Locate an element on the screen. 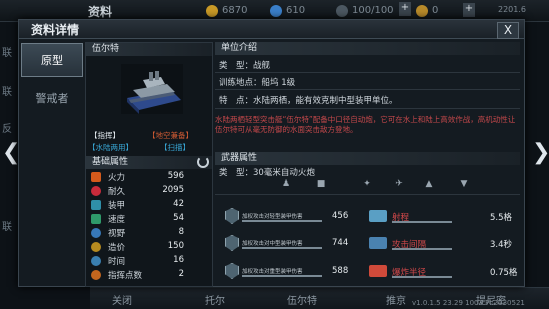 Image resolution: width=549 pixels, height=309 pixels. tag-rank: 【指挥】 is located at coordinates (105, 135).